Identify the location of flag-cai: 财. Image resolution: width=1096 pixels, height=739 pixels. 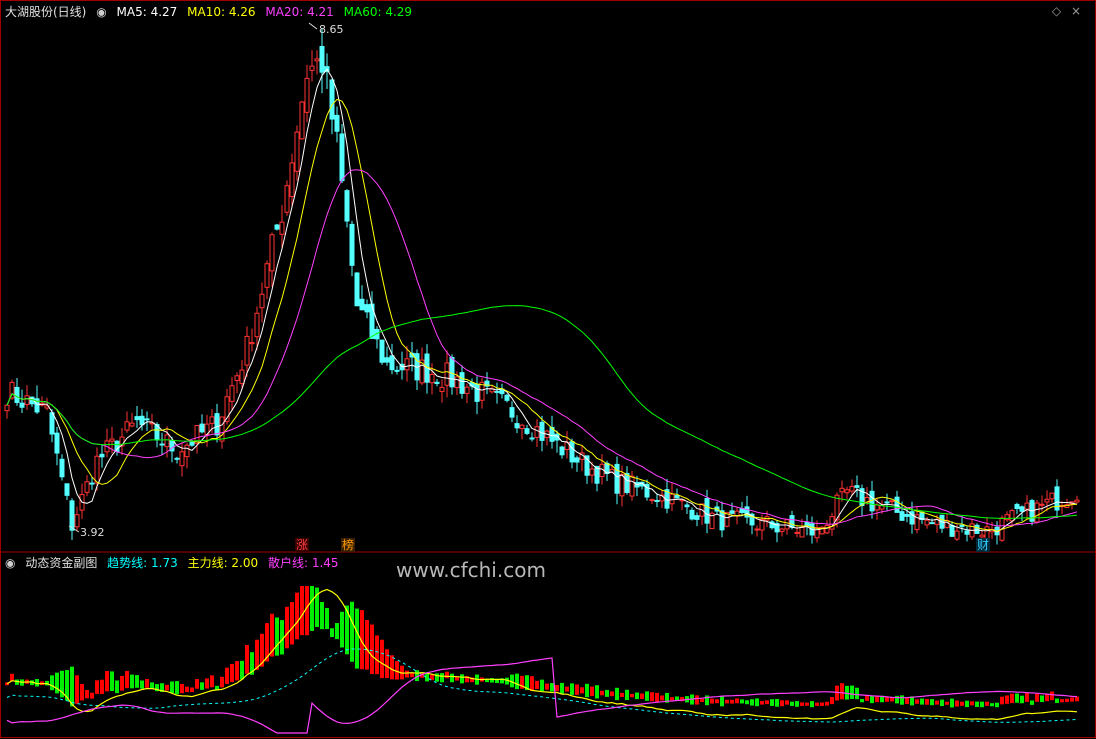
(983, 545).